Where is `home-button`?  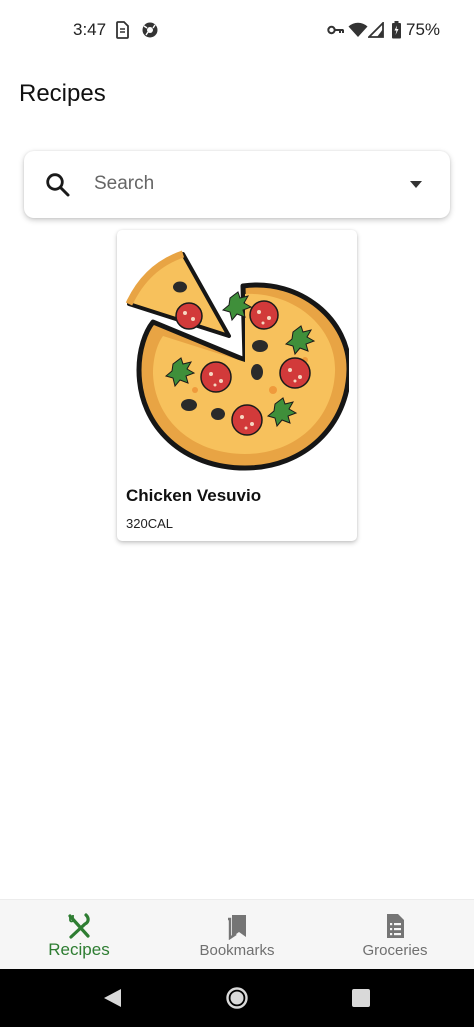
home-button is located at coordinates (237, 998).